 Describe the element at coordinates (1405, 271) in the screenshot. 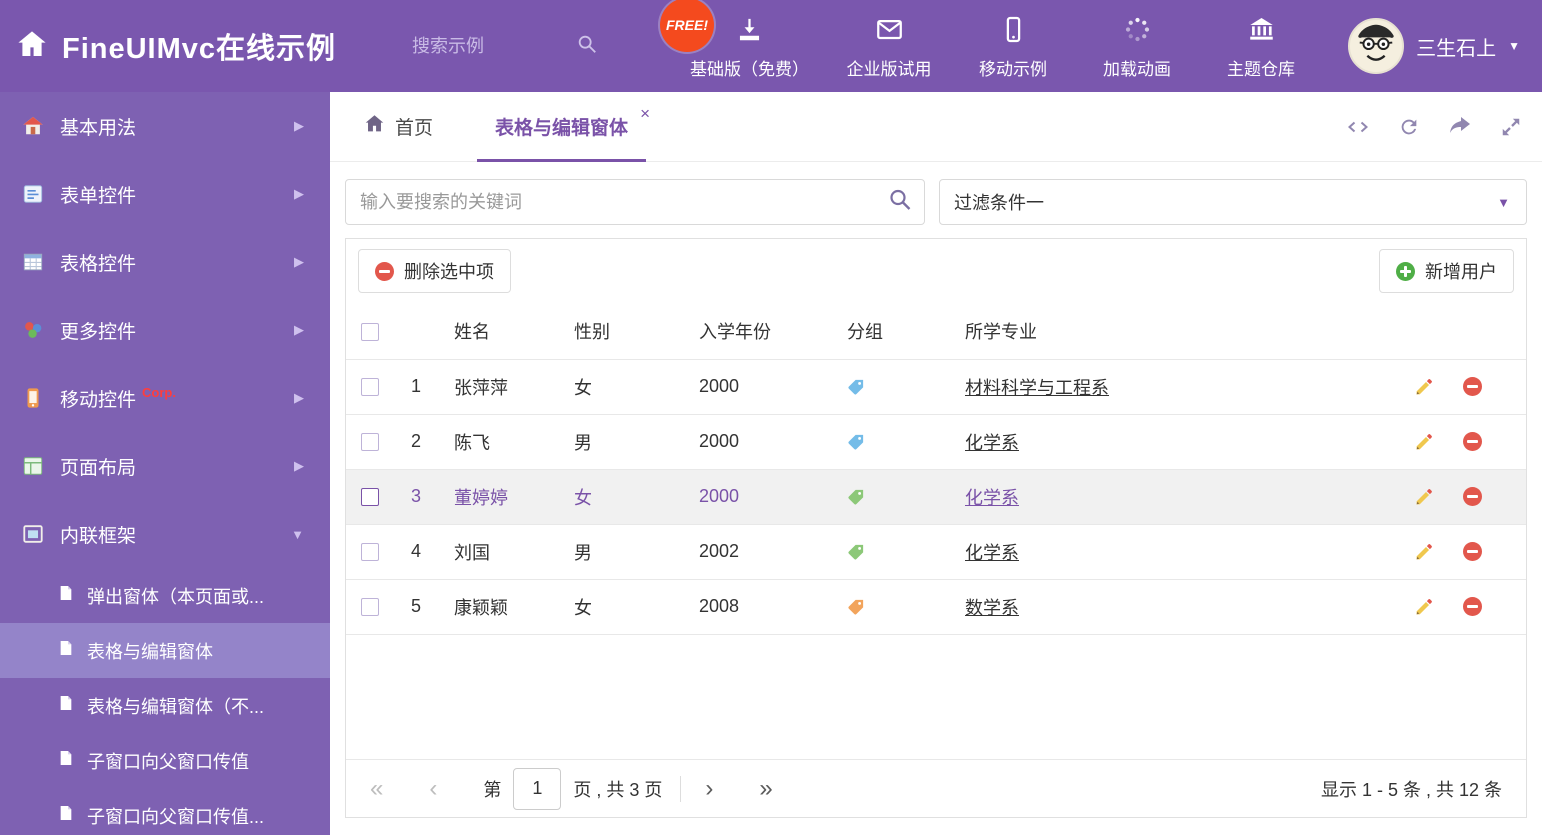

I see `plus-circle-icon` at that location.